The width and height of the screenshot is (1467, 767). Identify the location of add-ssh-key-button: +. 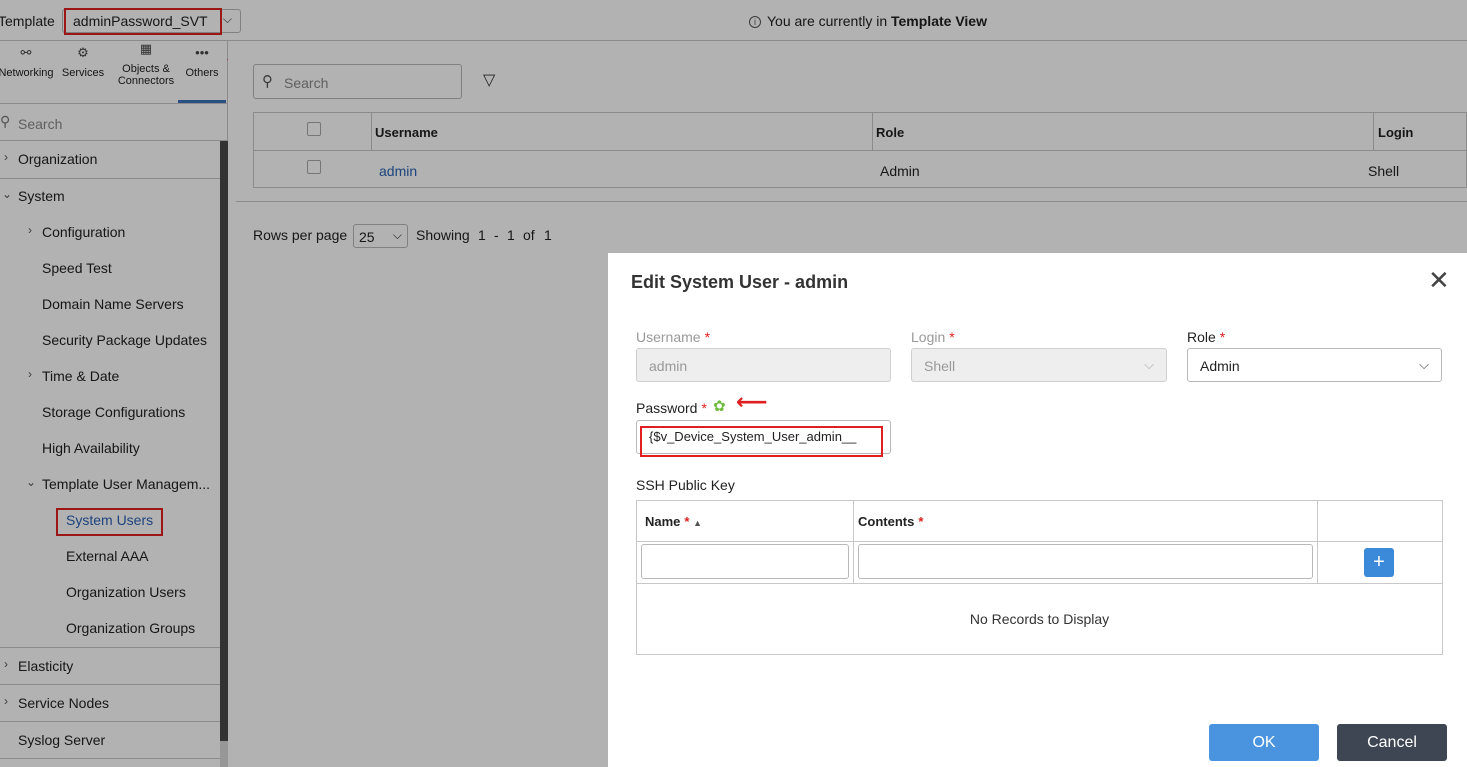
(1379, 562).